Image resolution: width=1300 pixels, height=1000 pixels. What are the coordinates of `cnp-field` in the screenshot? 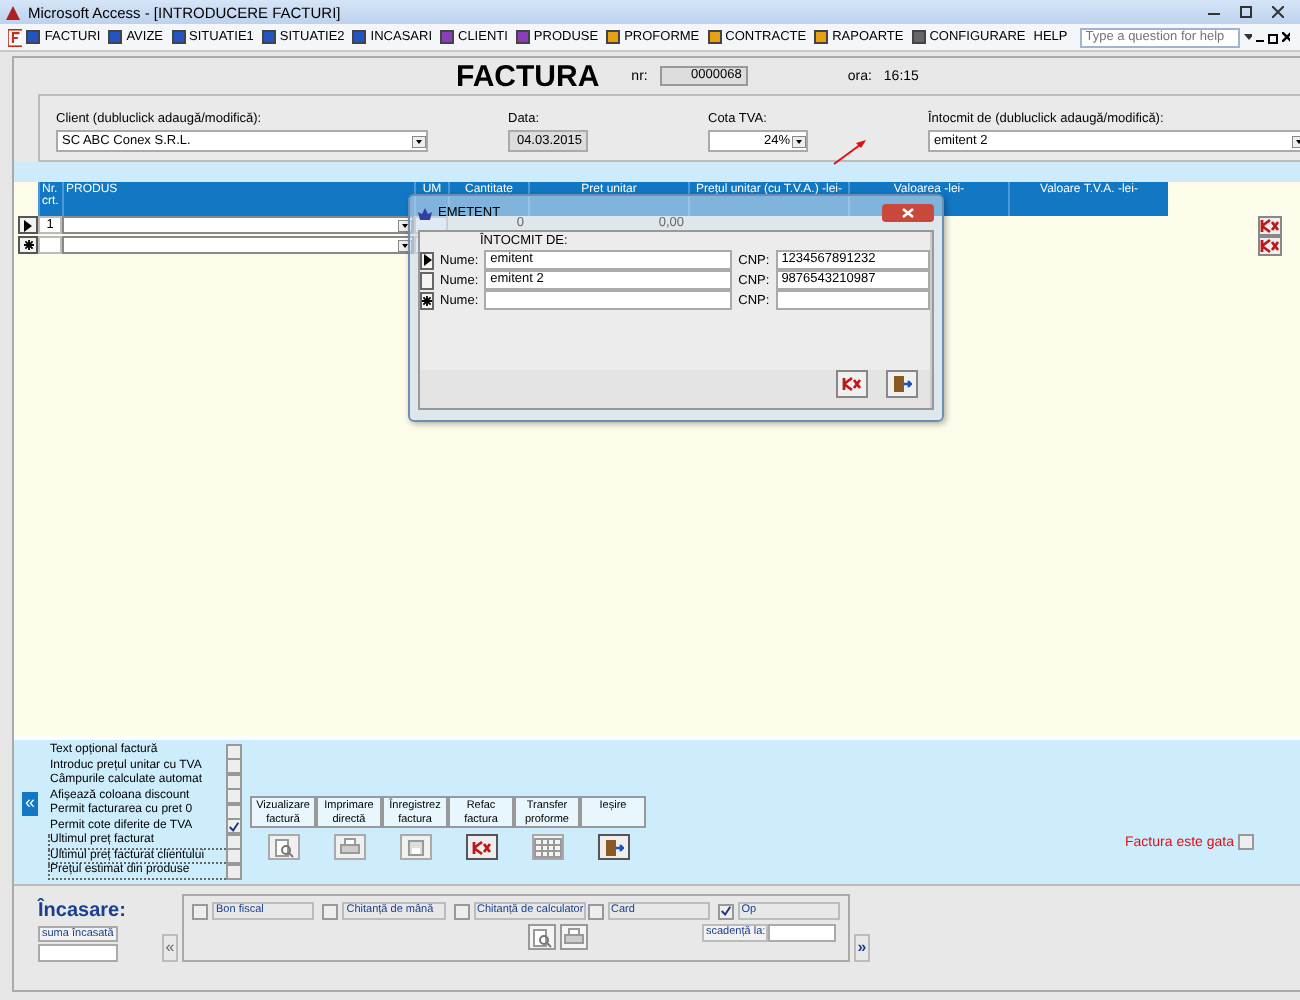 It's located at (852, 300).